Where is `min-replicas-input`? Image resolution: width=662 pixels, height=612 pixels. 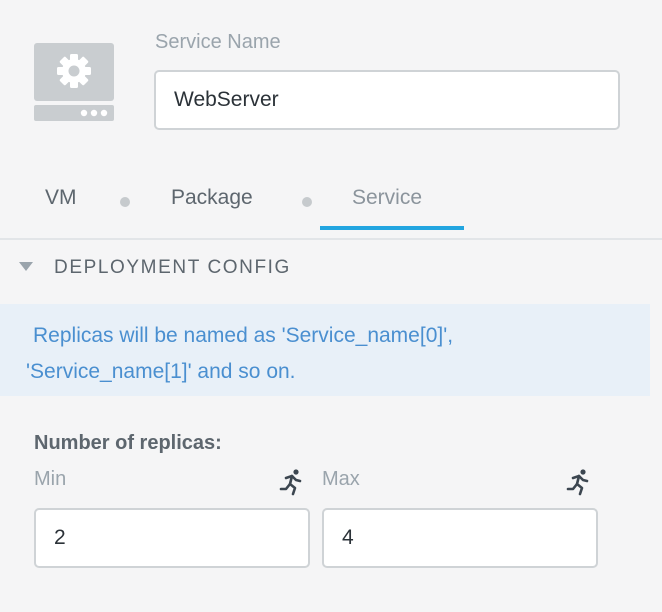
min-replicas-input is located at coordinates (172, 538).